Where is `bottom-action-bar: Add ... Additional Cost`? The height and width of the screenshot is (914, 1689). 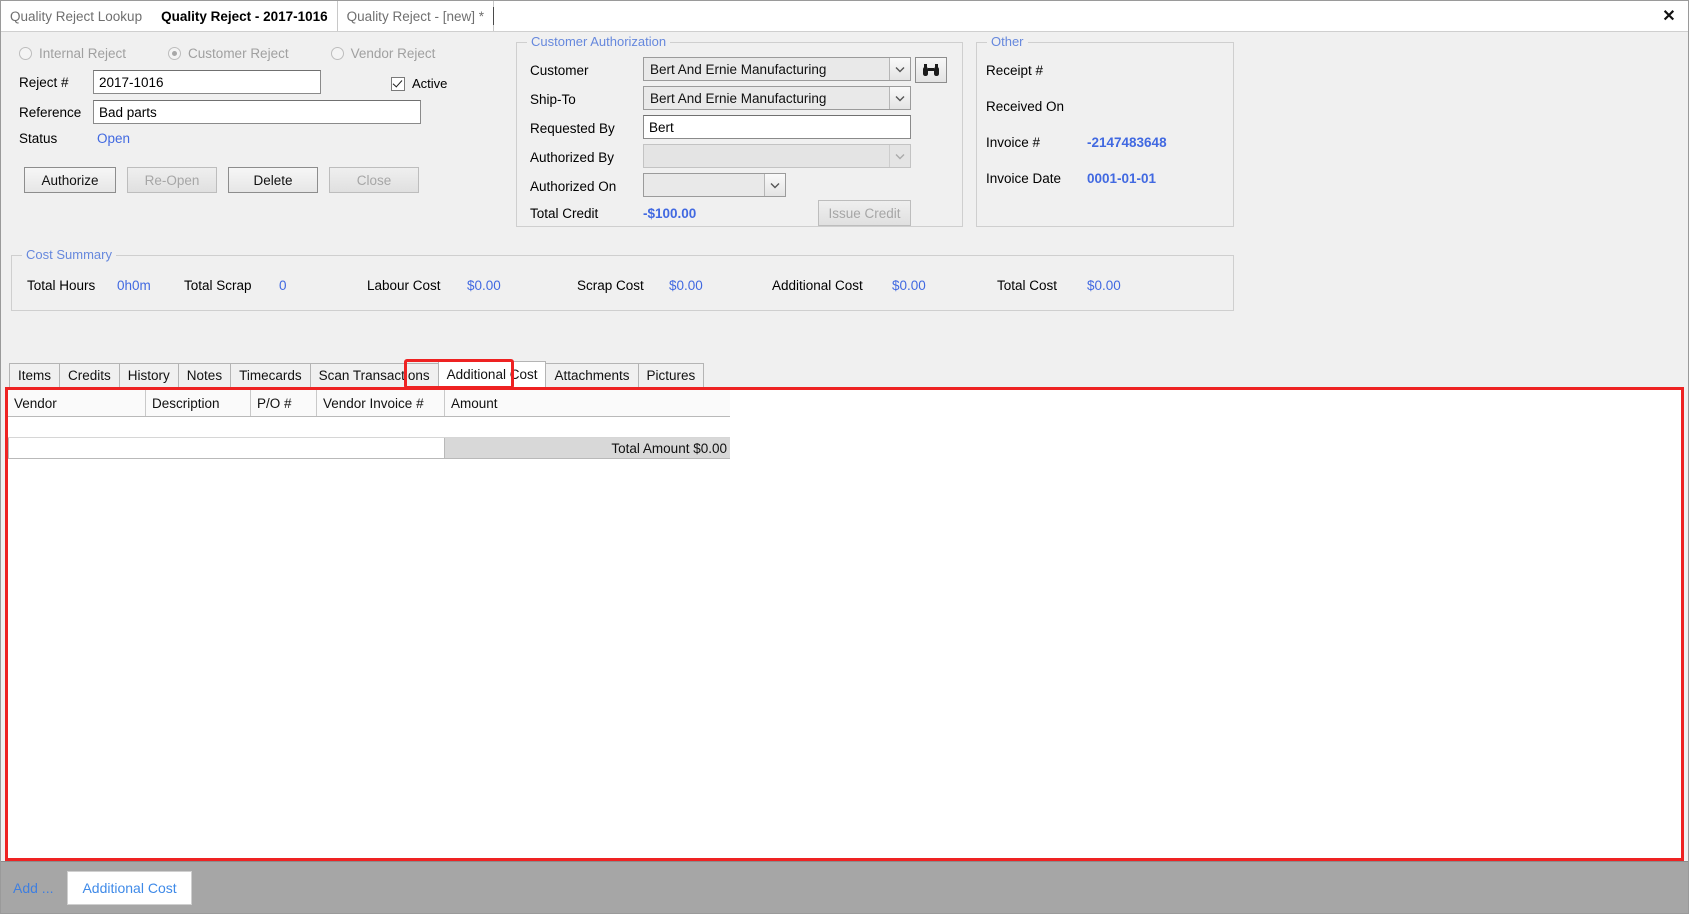 bottom-action-bar: Add ... Additional Cost is located at coordinates (844, 887).